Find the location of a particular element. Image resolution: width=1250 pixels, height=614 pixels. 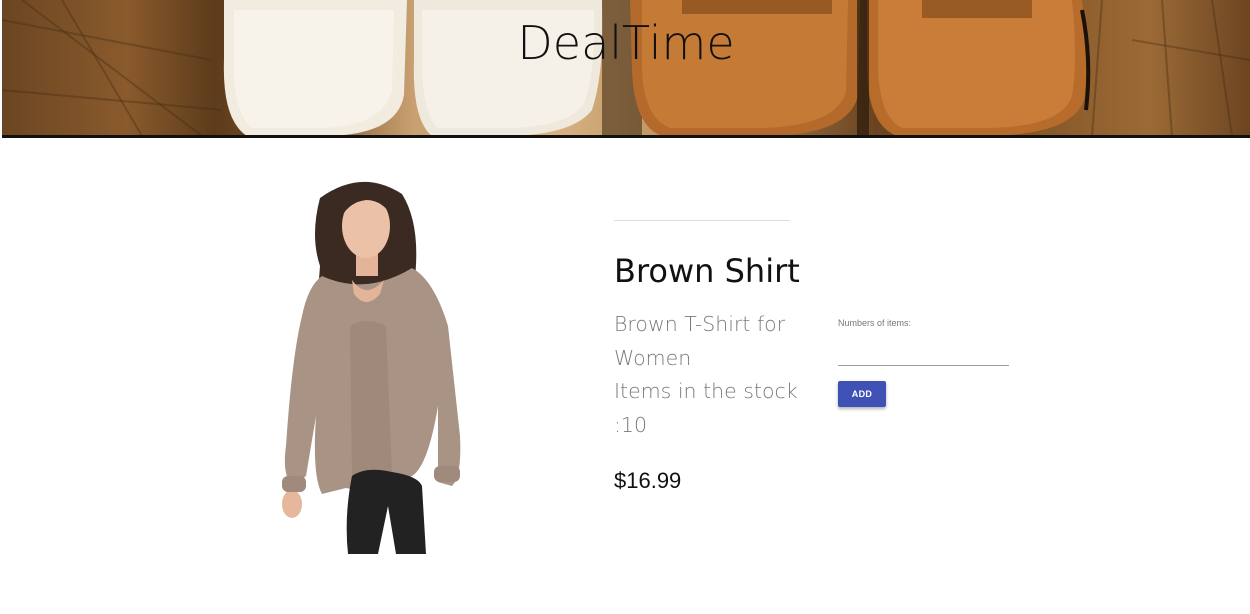

site-title: DealTime is located at coordinates (626, 43).